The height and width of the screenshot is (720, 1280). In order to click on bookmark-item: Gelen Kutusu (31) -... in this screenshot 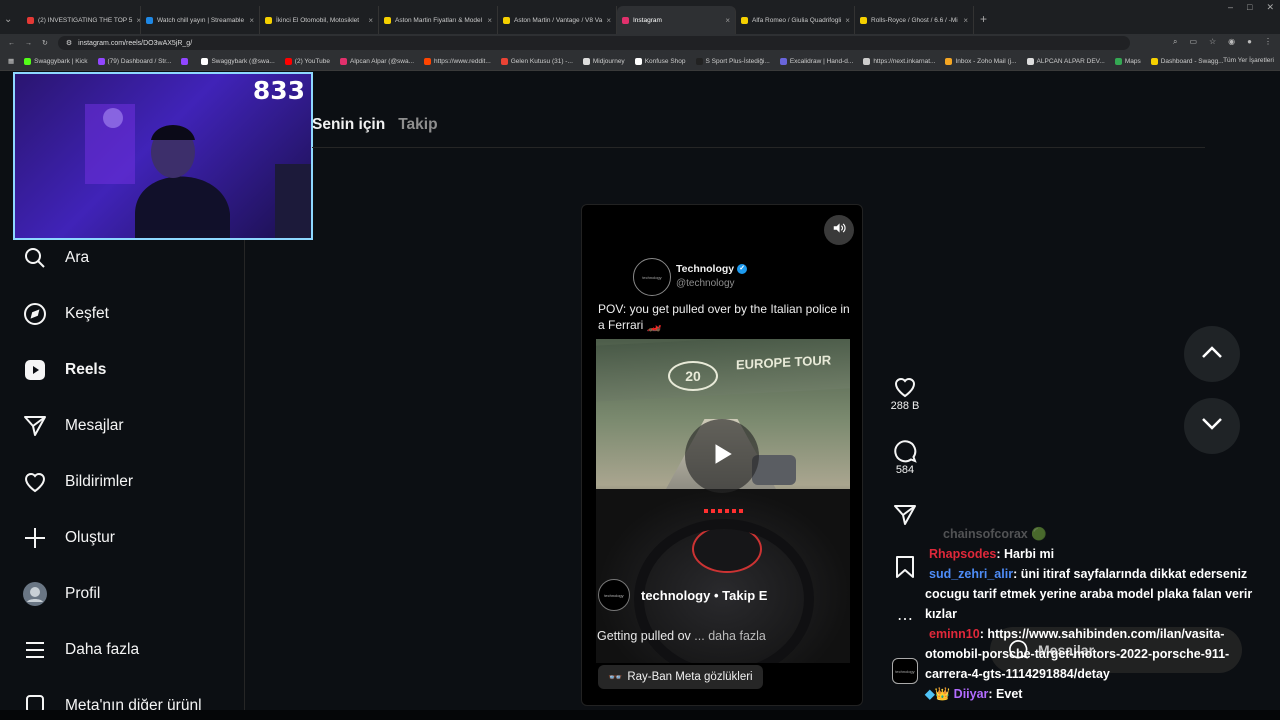, I will do `click(536, 61)`.